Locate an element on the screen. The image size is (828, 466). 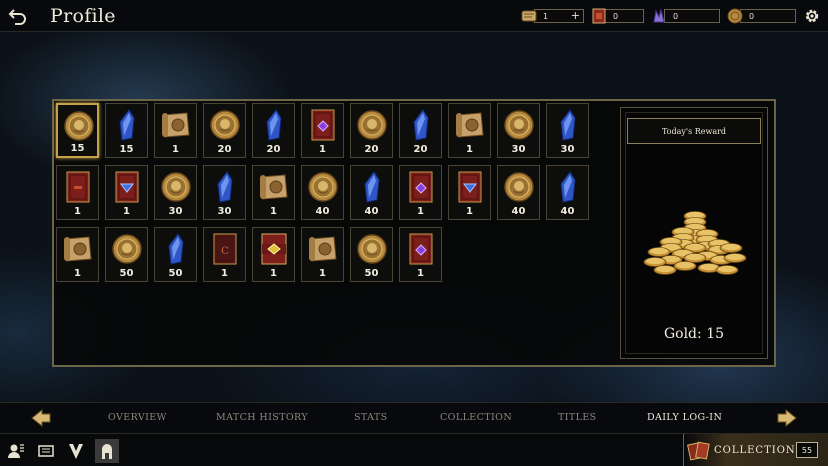
reward-day-cell: C1 is located at coordinates (224, 254).